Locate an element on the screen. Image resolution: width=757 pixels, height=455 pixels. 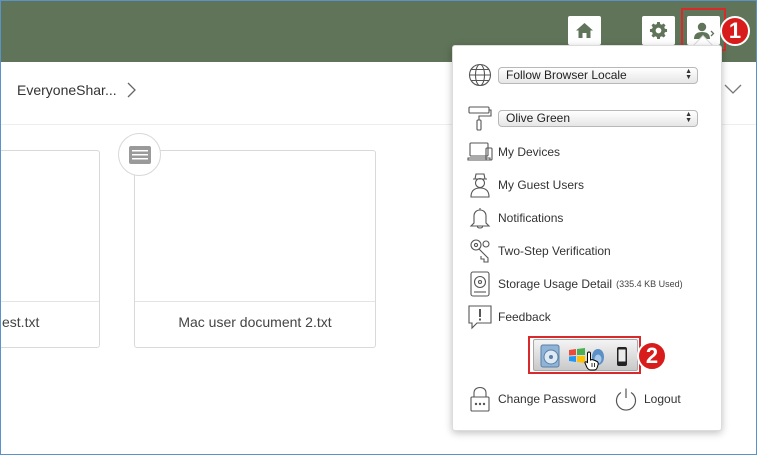
home-icon is located at coordinates (584, 30).